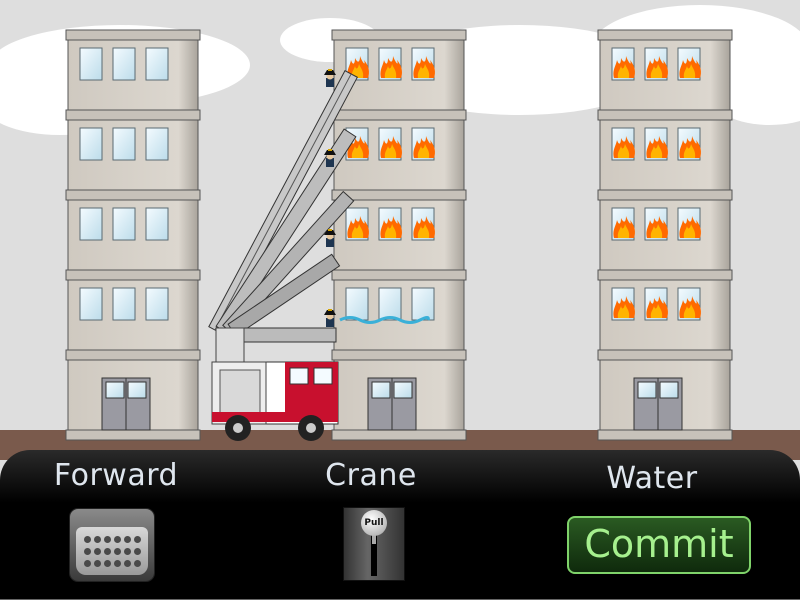 The width and height of the screenshot is (800, 600). Describe the element at coordinates (371, 475) in the screenshot. I see `crane-label: Crane` at that location.